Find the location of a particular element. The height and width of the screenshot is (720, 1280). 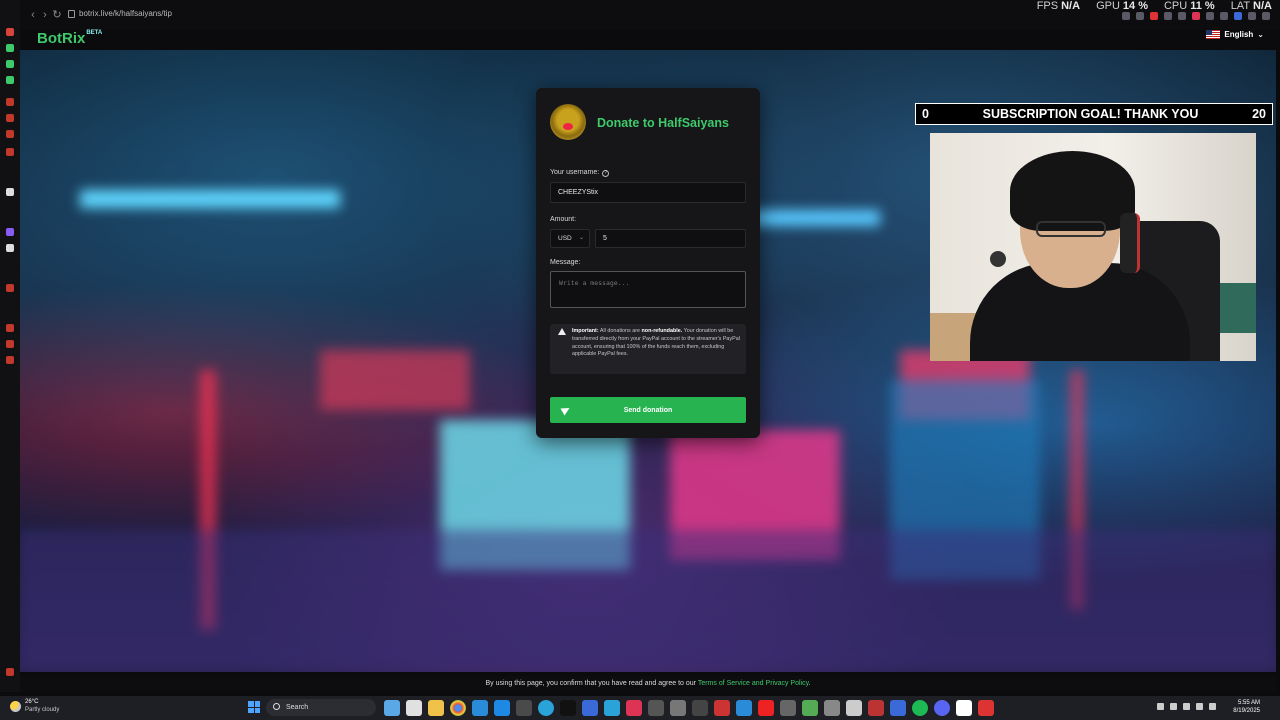

send-icon is located at coordinates (566, 410).